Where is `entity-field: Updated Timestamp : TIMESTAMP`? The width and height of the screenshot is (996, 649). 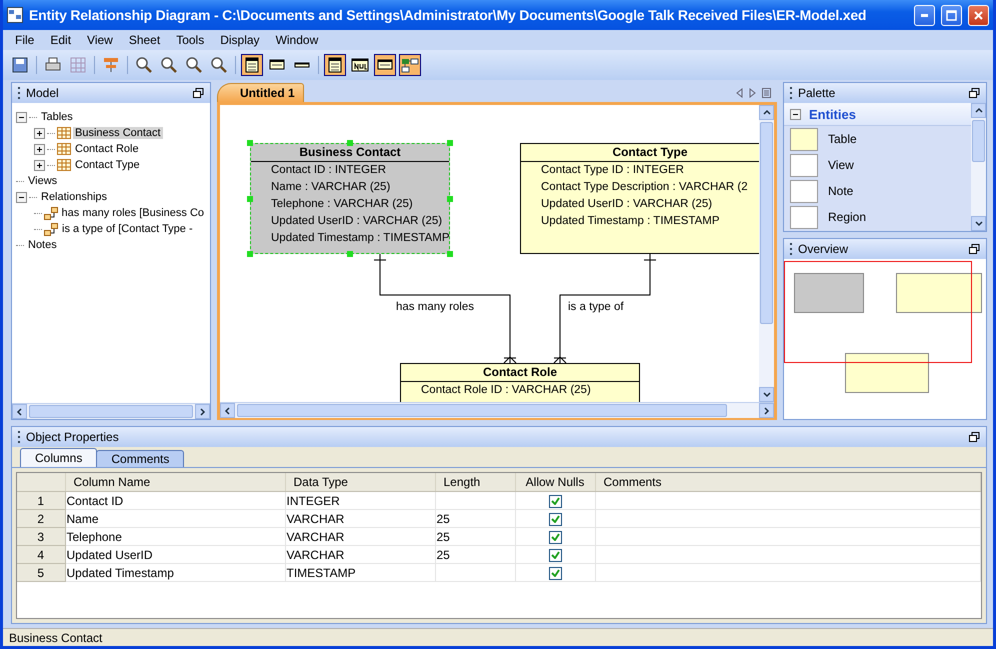
entity-field: Updated Timestamp : TIMESTAMP is located at coordinates (350, 238).